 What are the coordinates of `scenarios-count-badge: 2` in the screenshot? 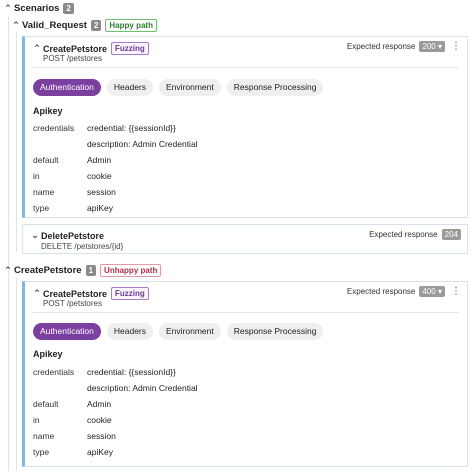 It's located at (68, 8).